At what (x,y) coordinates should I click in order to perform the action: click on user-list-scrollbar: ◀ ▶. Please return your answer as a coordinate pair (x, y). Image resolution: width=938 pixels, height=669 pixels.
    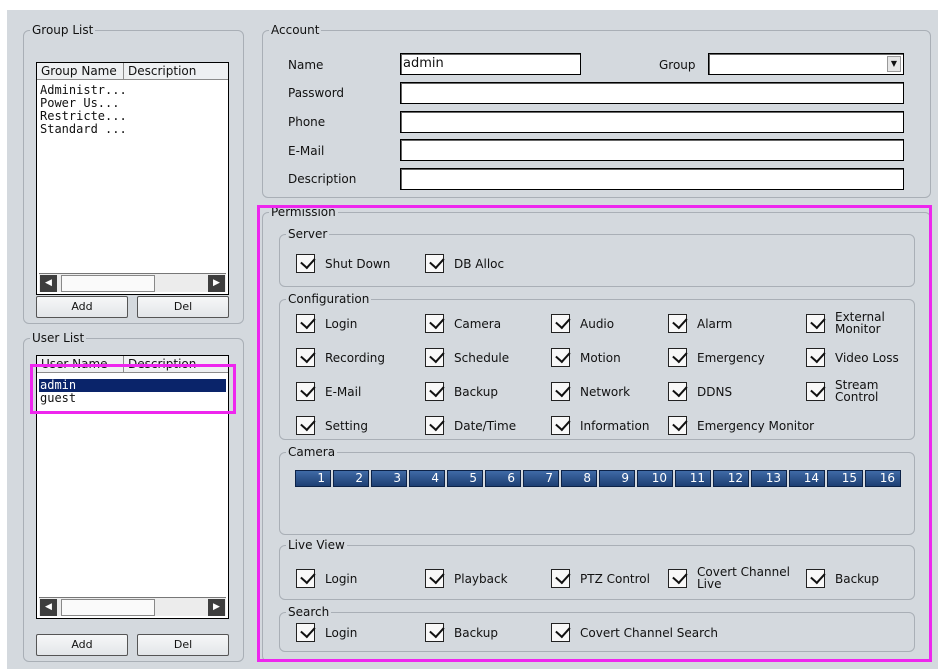
    Looking at the image, I should click on (132, 606).